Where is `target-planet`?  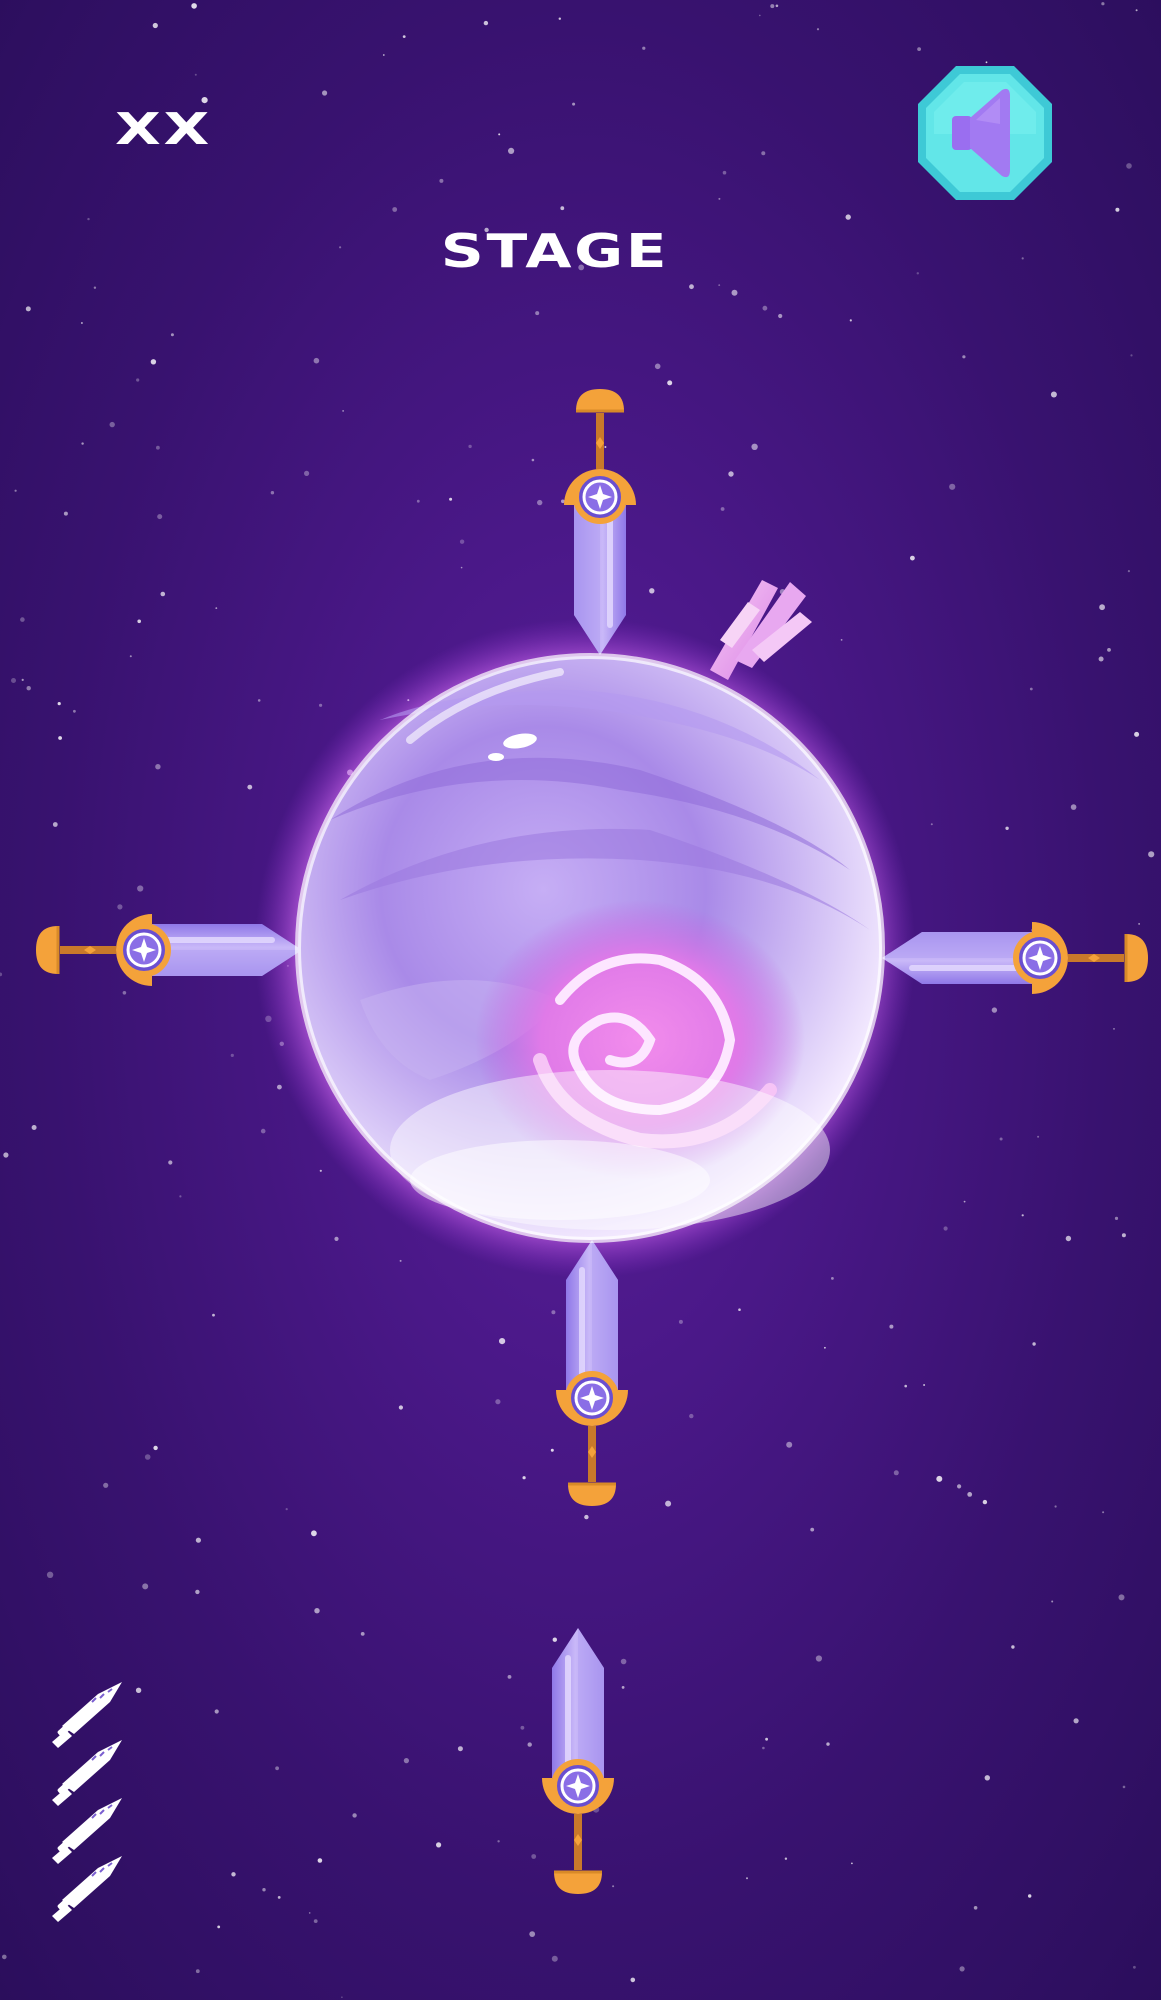 target-planet is located at coordinates (590, 948).